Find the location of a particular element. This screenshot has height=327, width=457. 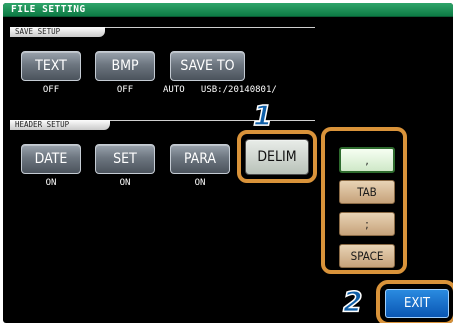

text-button: TEXT is located at coordinates (51, 66).